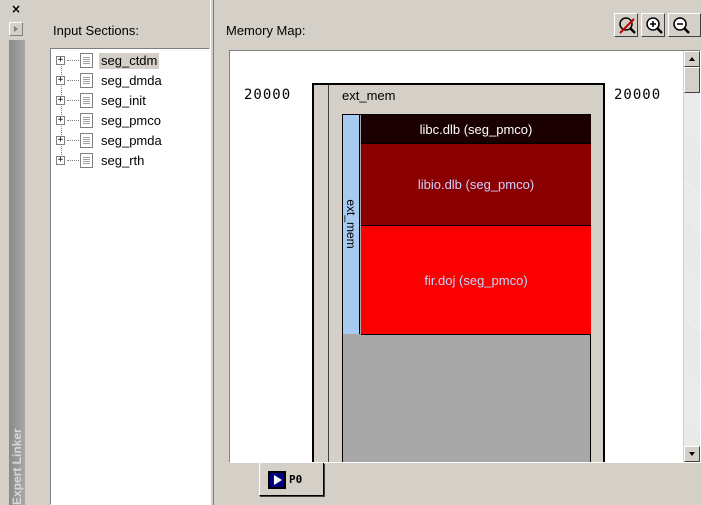 Image resolution: width=701 pixels, height=505 pixels. Describe the element at coordinates (266, 30) in the screenshot. I see `memory-map-heading: Memory Map:` at that location.